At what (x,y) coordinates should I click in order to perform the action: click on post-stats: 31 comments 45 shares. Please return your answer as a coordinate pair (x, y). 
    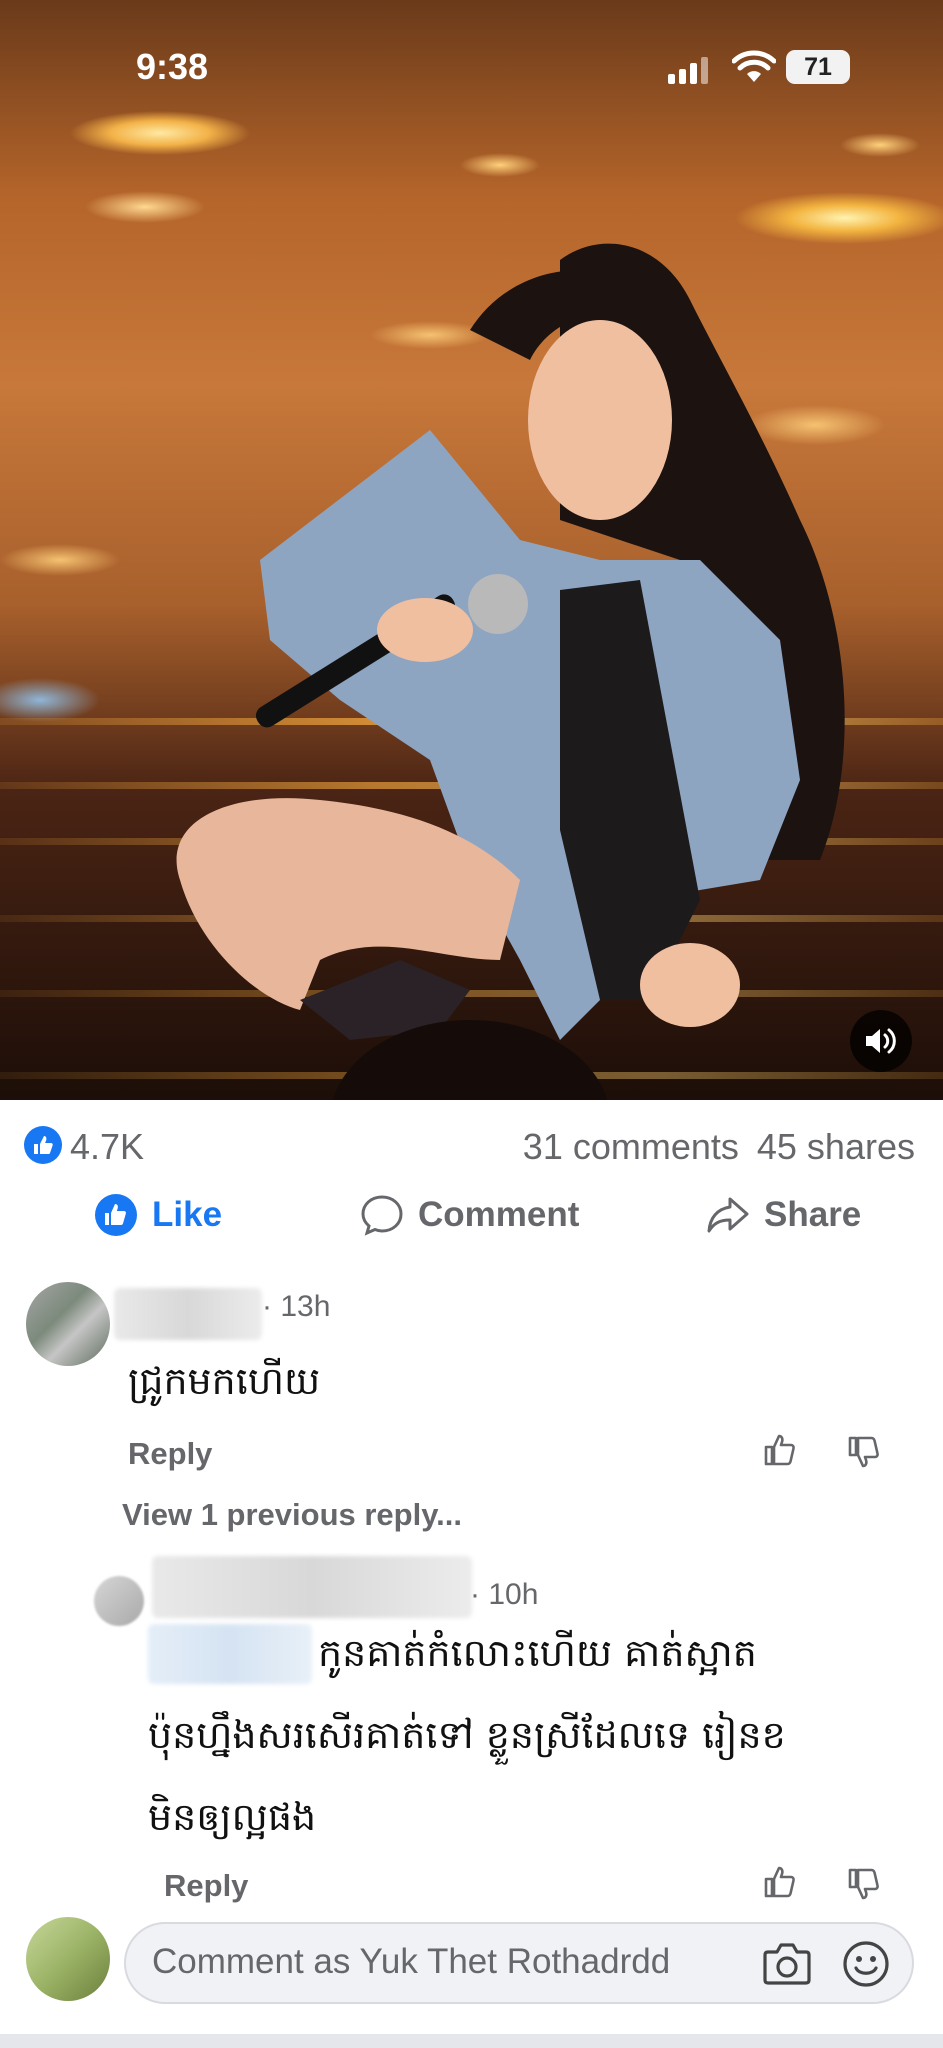
    Looking at the image, I should click on (719, 1147).